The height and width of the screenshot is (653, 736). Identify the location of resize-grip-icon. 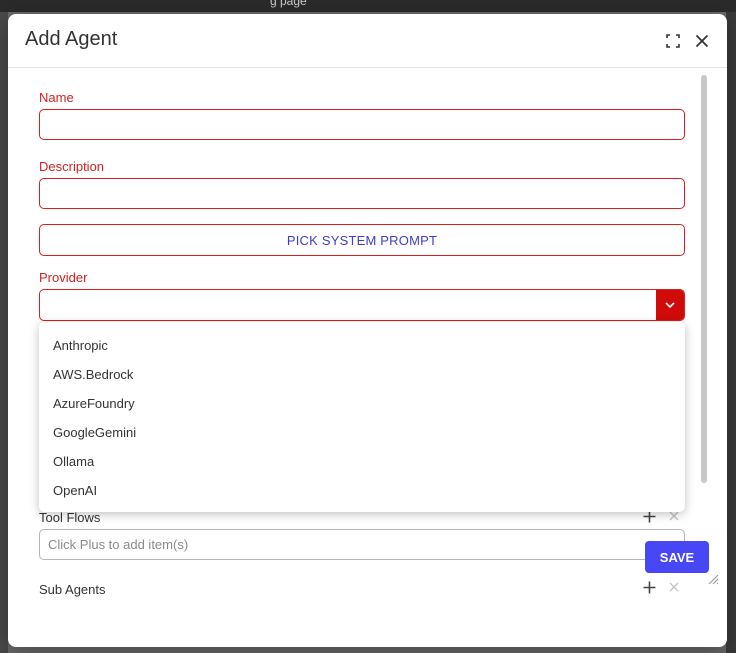
(713, 579).